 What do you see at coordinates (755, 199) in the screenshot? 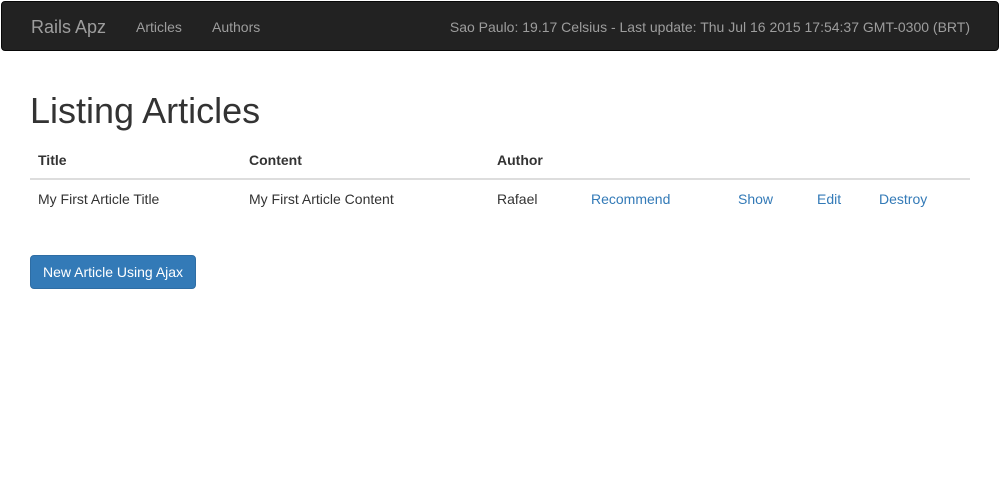
I see `show-link: Show` at bounding box center [755, 199].